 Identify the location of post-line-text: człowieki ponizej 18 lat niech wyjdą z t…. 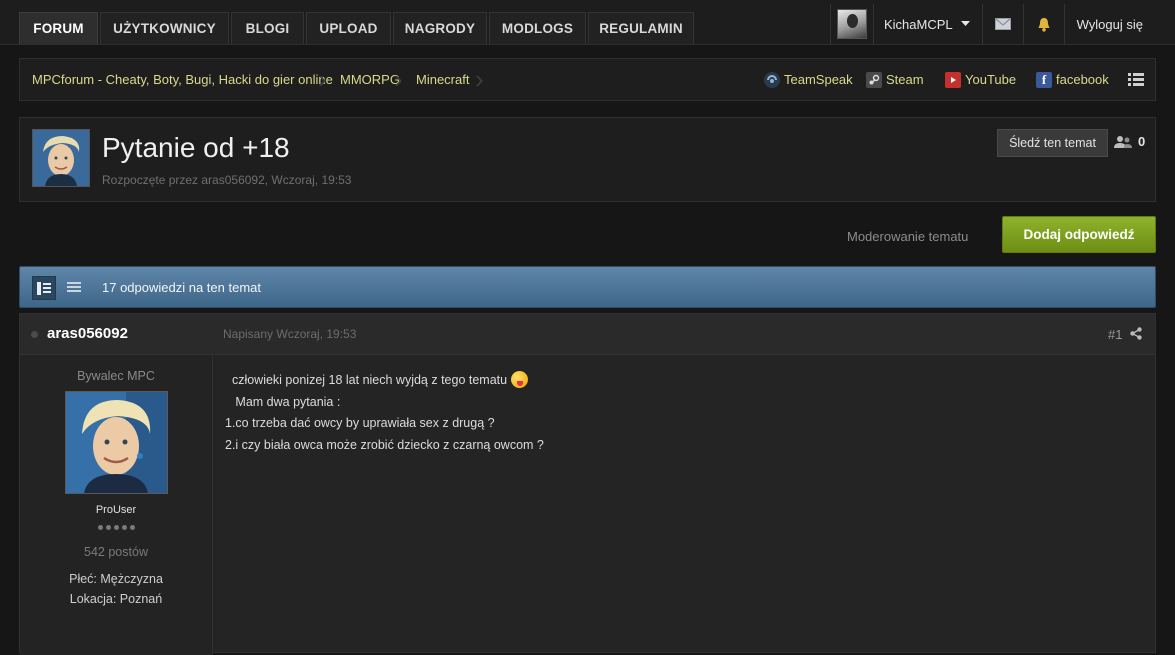
(366, 380).